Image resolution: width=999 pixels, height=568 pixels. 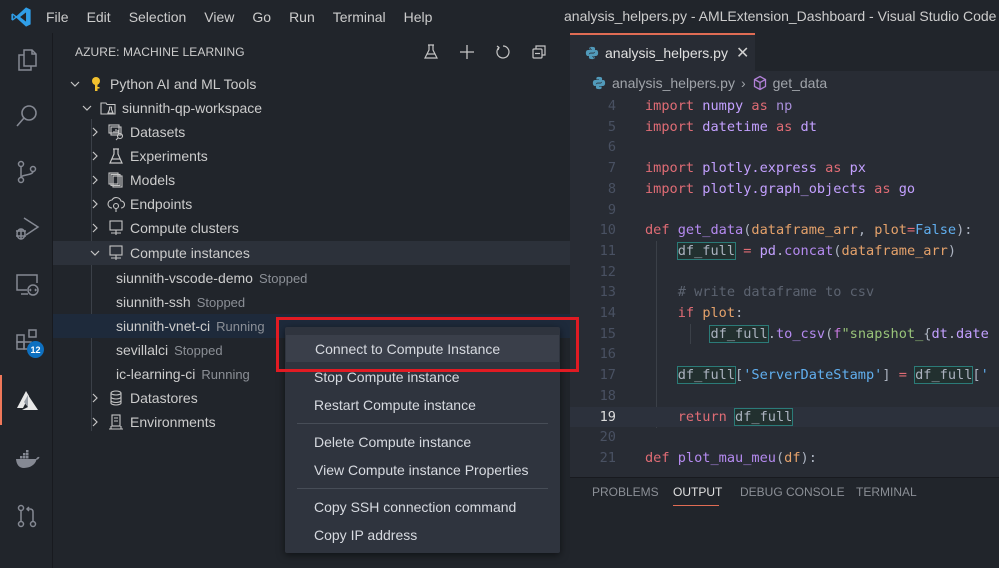 What do you see at coordinates (311, 84) in the screenshot?
I see `tree-item-subscription: Python AI and ML Tools` at bounding box center [311, 84].